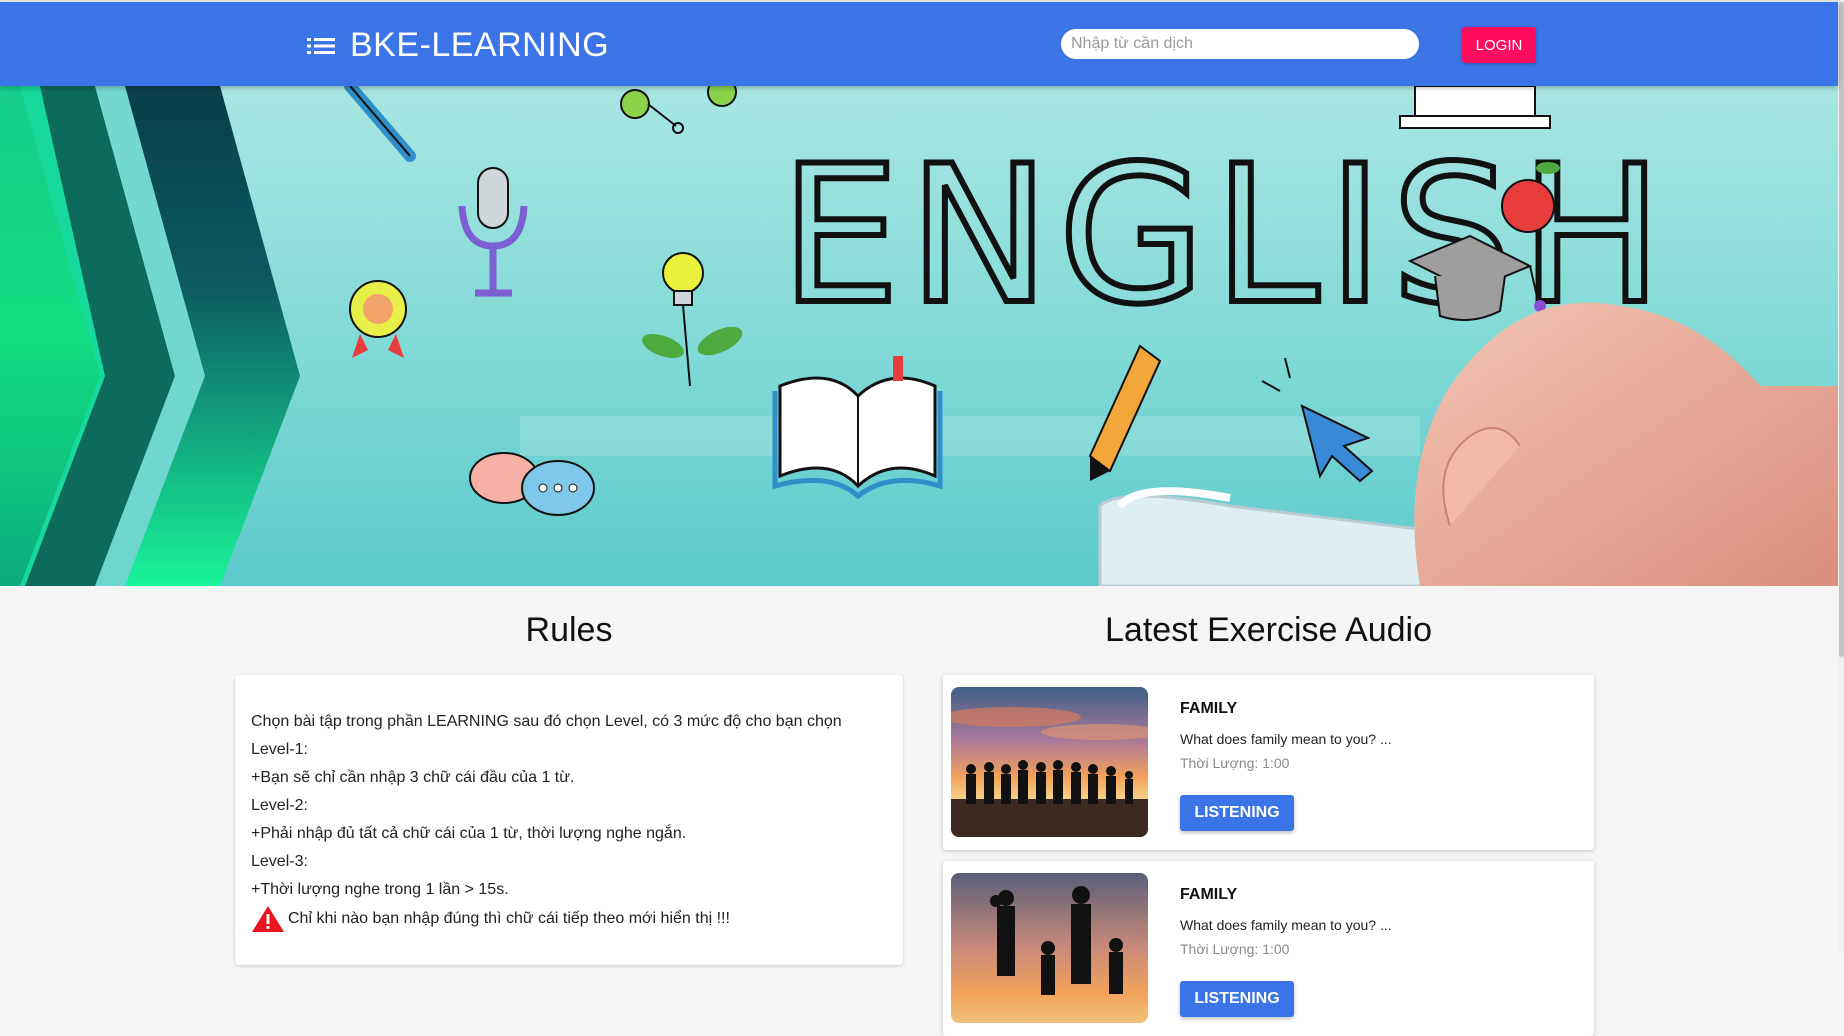 Image resolution: width=1844 pixels, height=1036 pixels. I want to click on translate-search-input, so click(1240, 44).